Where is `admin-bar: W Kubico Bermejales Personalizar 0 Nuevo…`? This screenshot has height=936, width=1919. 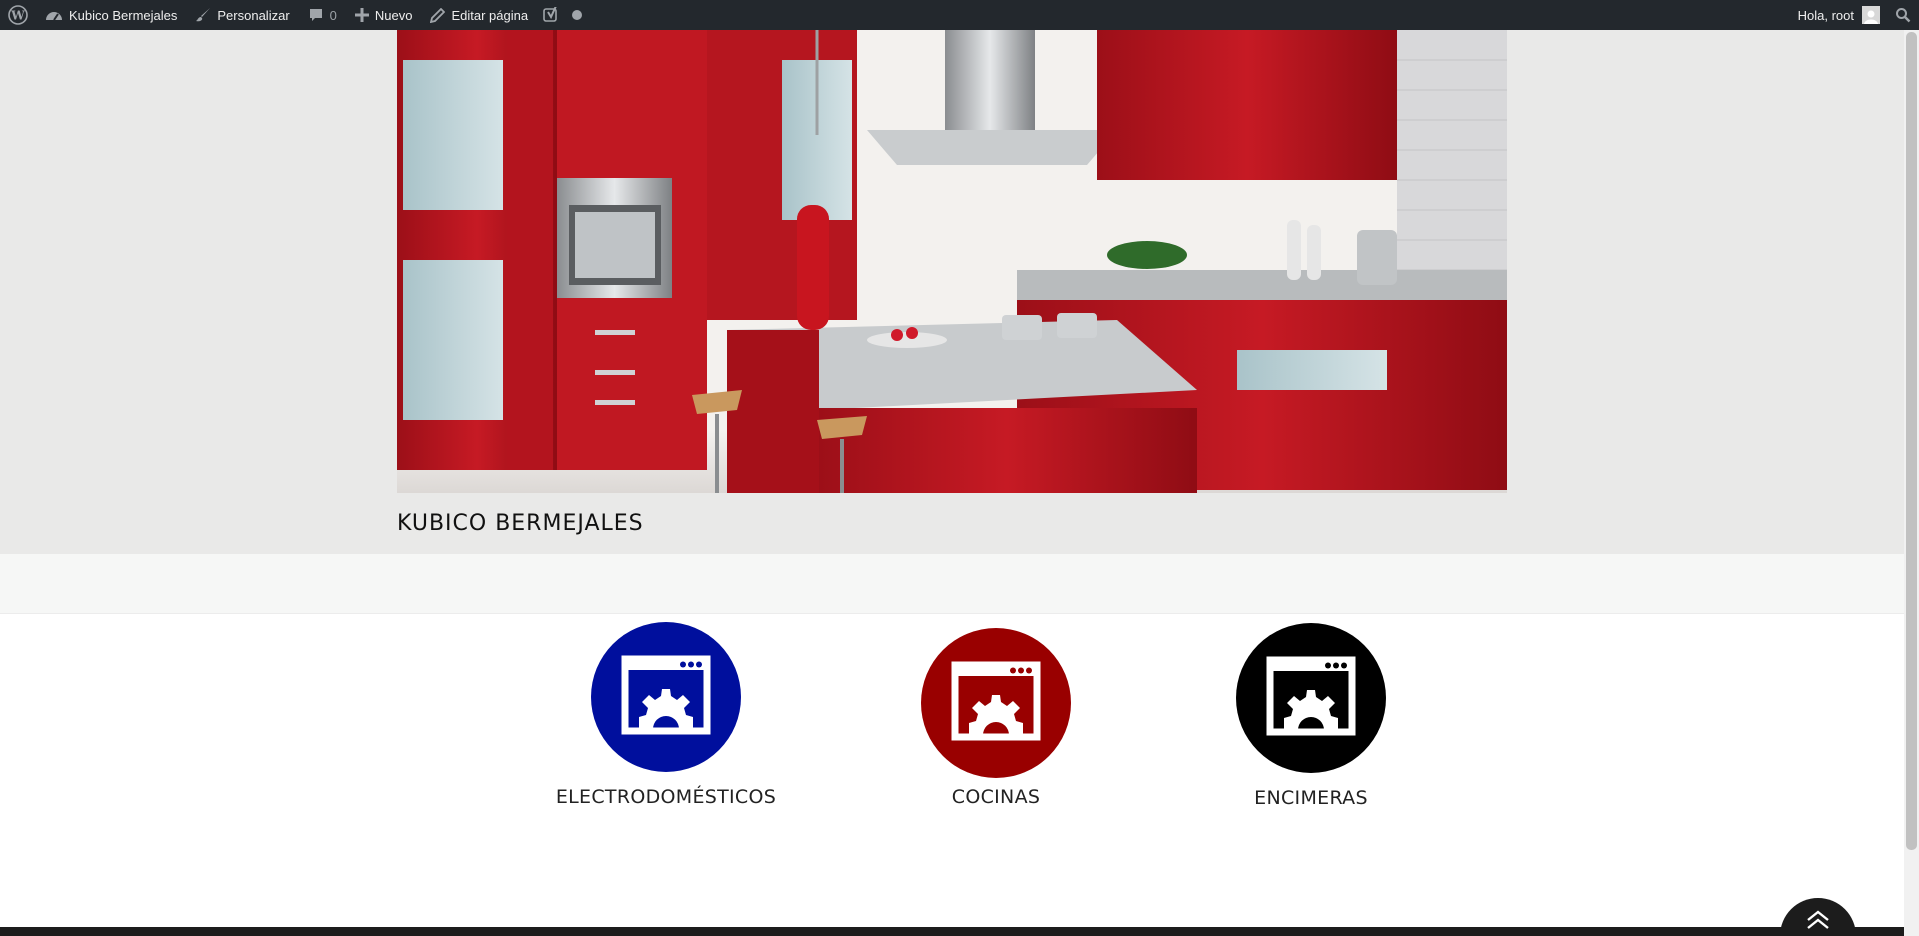
admin-bar: W Kubico Bermejales Personalizar 0 Nuevo… is located at coordinates (959, 15).